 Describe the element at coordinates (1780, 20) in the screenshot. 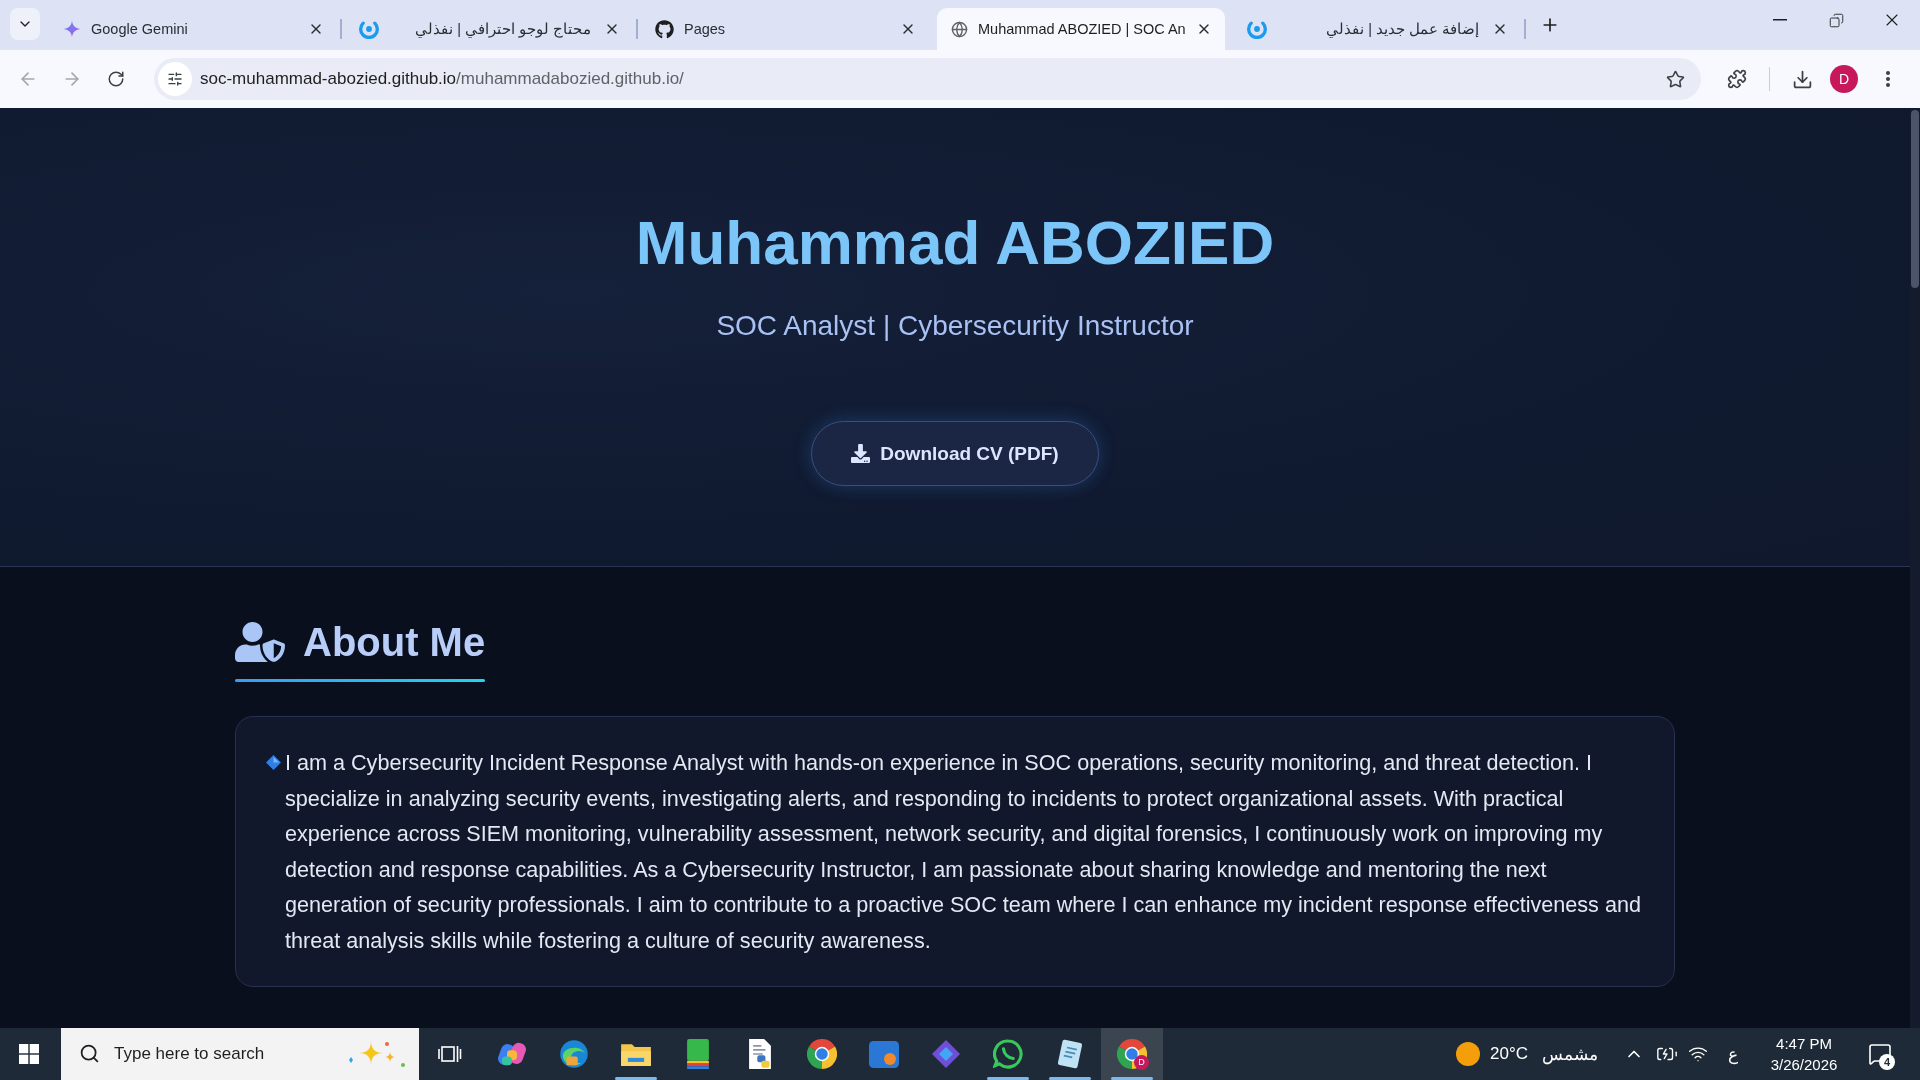

I see `minimize-icon` at that location.